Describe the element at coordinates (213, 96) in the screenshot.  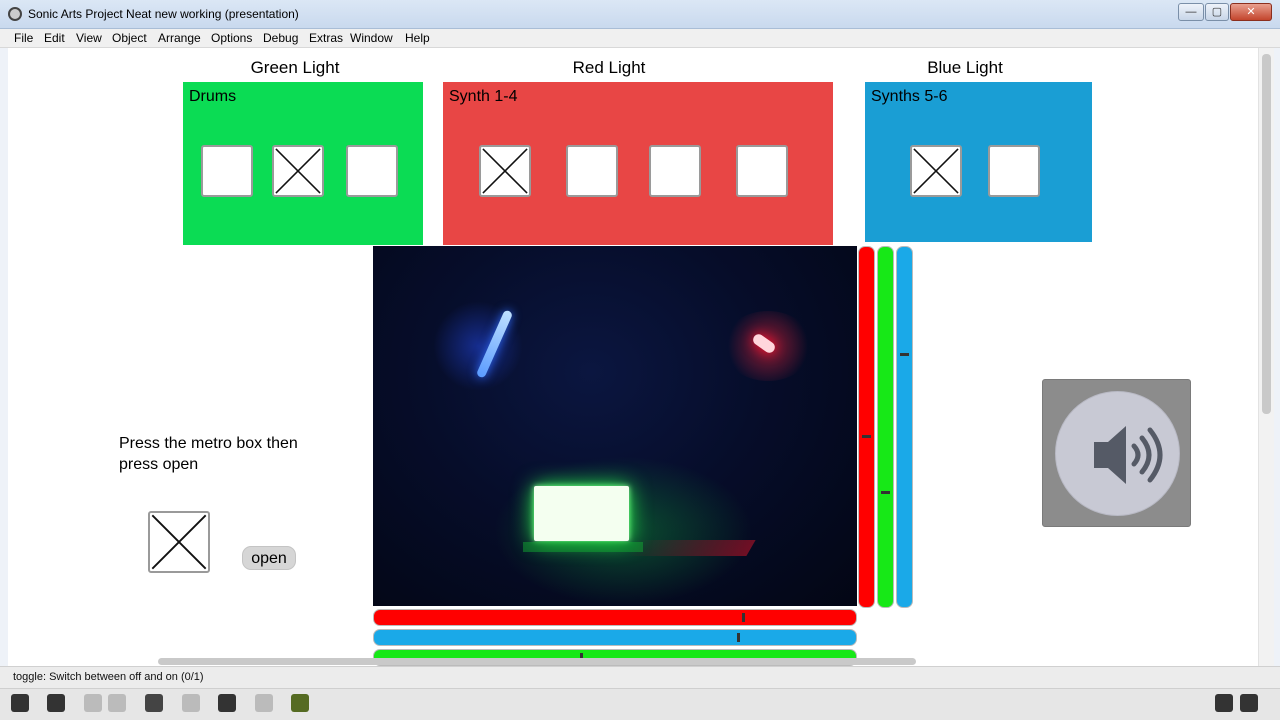
I see `drums-label: Drums` at that location.